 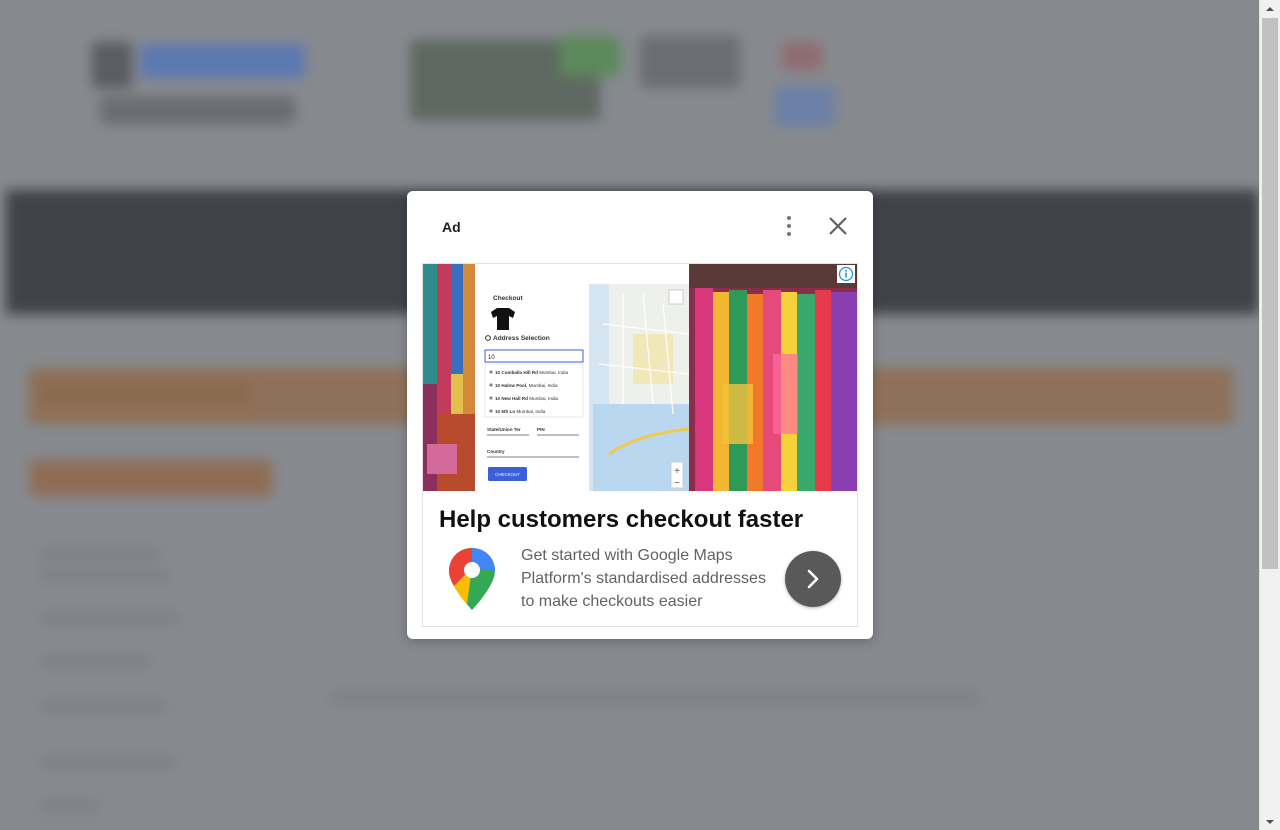 I want to click on svg-text:10 Cumballa Hill Rd Mumbai, In: 10 Cumballa Hill Rd Mumbai, India, so click(x=531, y=372).